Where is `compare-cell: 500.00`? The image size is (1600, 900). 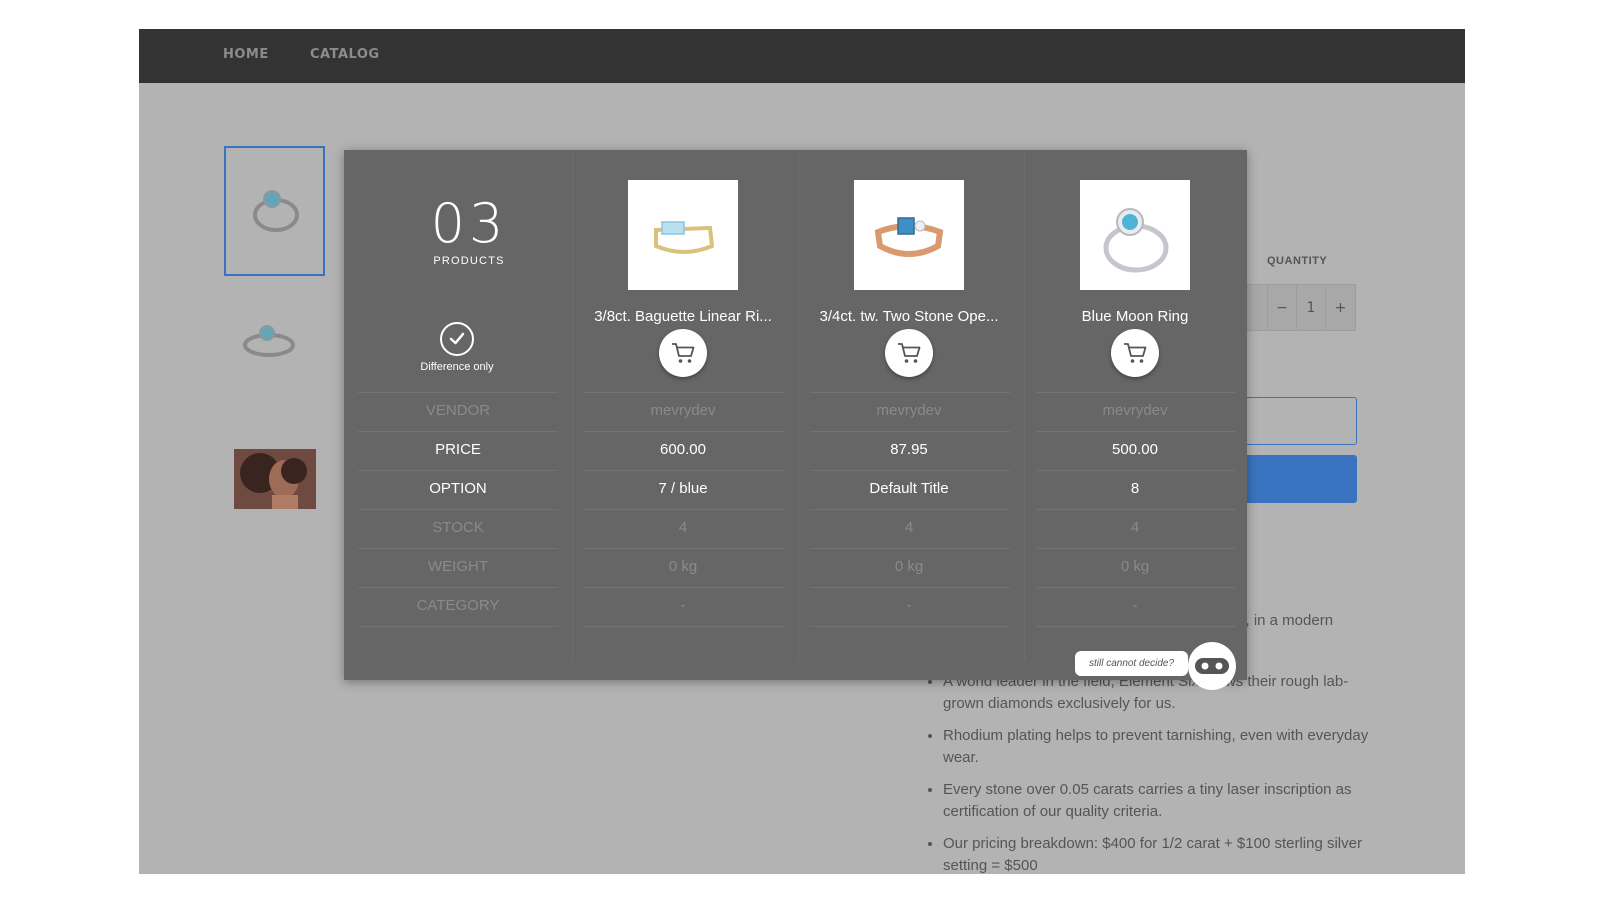 compare-cell: 500.00 is located at coordinates (1135, 449).